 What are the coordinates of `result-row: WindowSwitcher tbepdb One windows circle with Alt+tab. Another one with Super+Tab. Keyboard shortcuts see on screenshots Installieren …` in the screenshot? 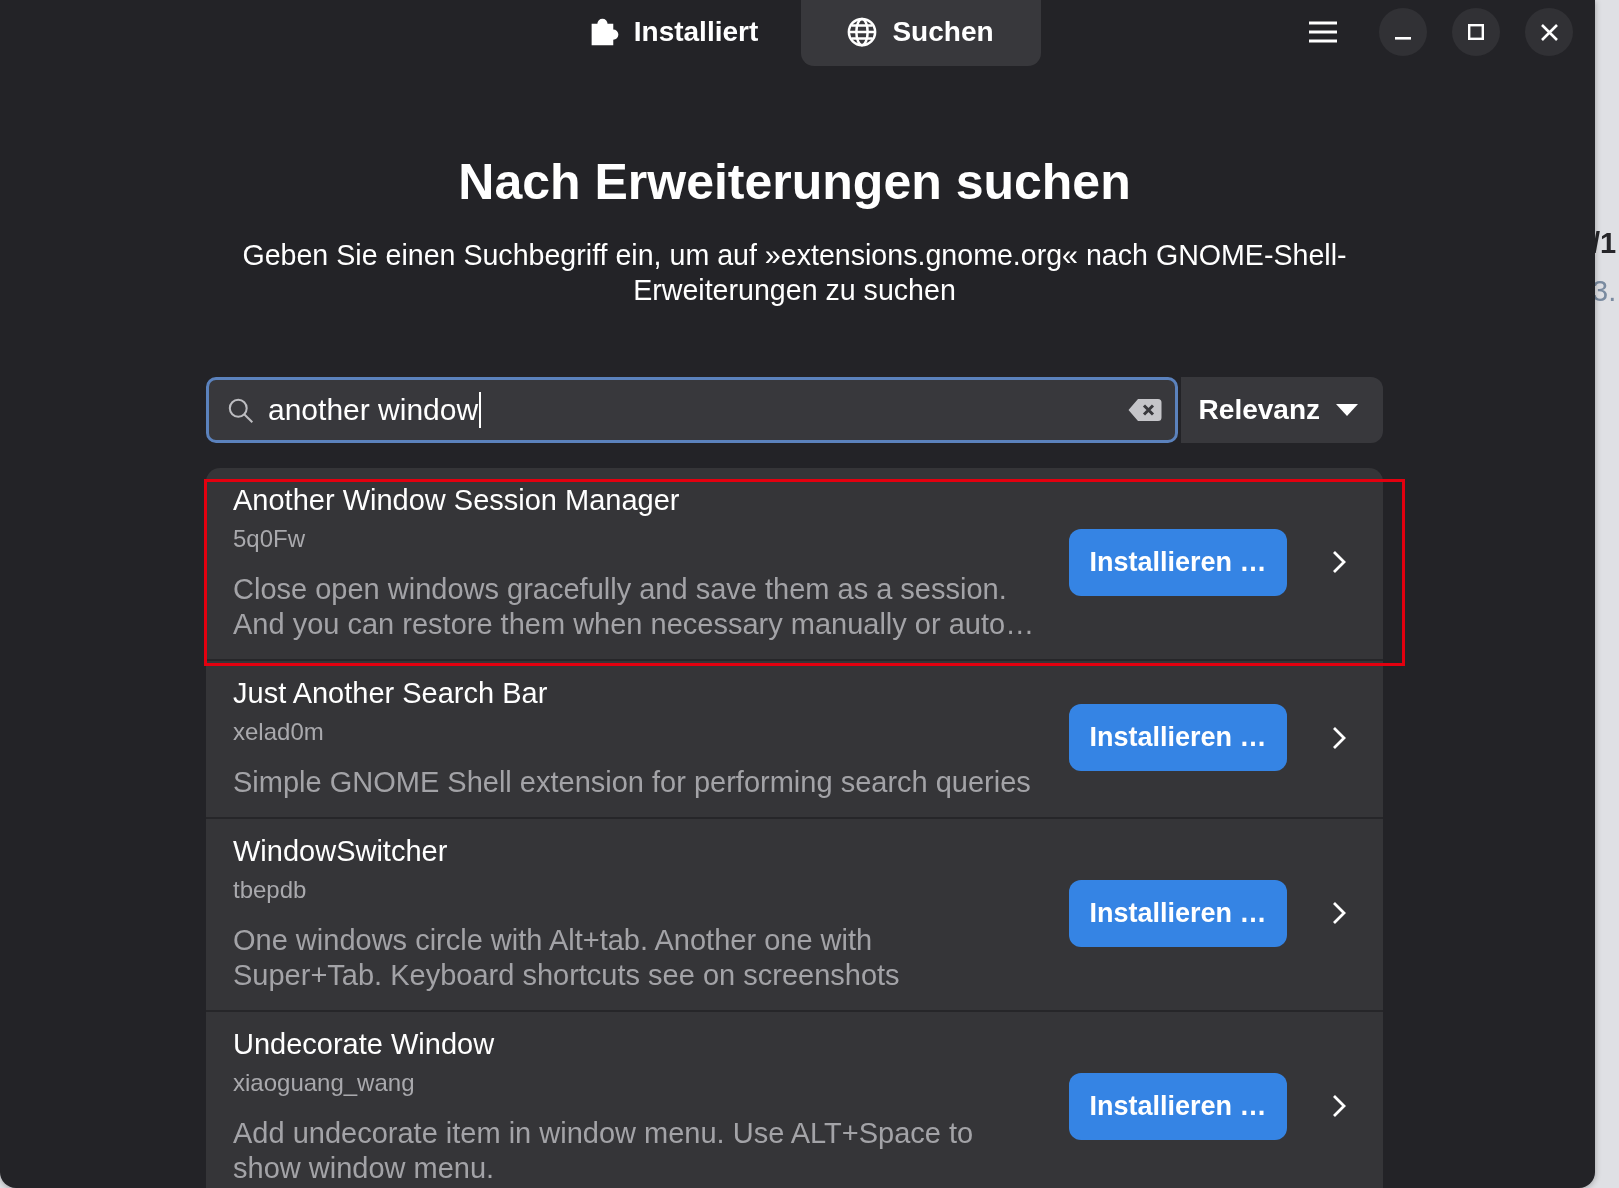 It's located at (794, 913).